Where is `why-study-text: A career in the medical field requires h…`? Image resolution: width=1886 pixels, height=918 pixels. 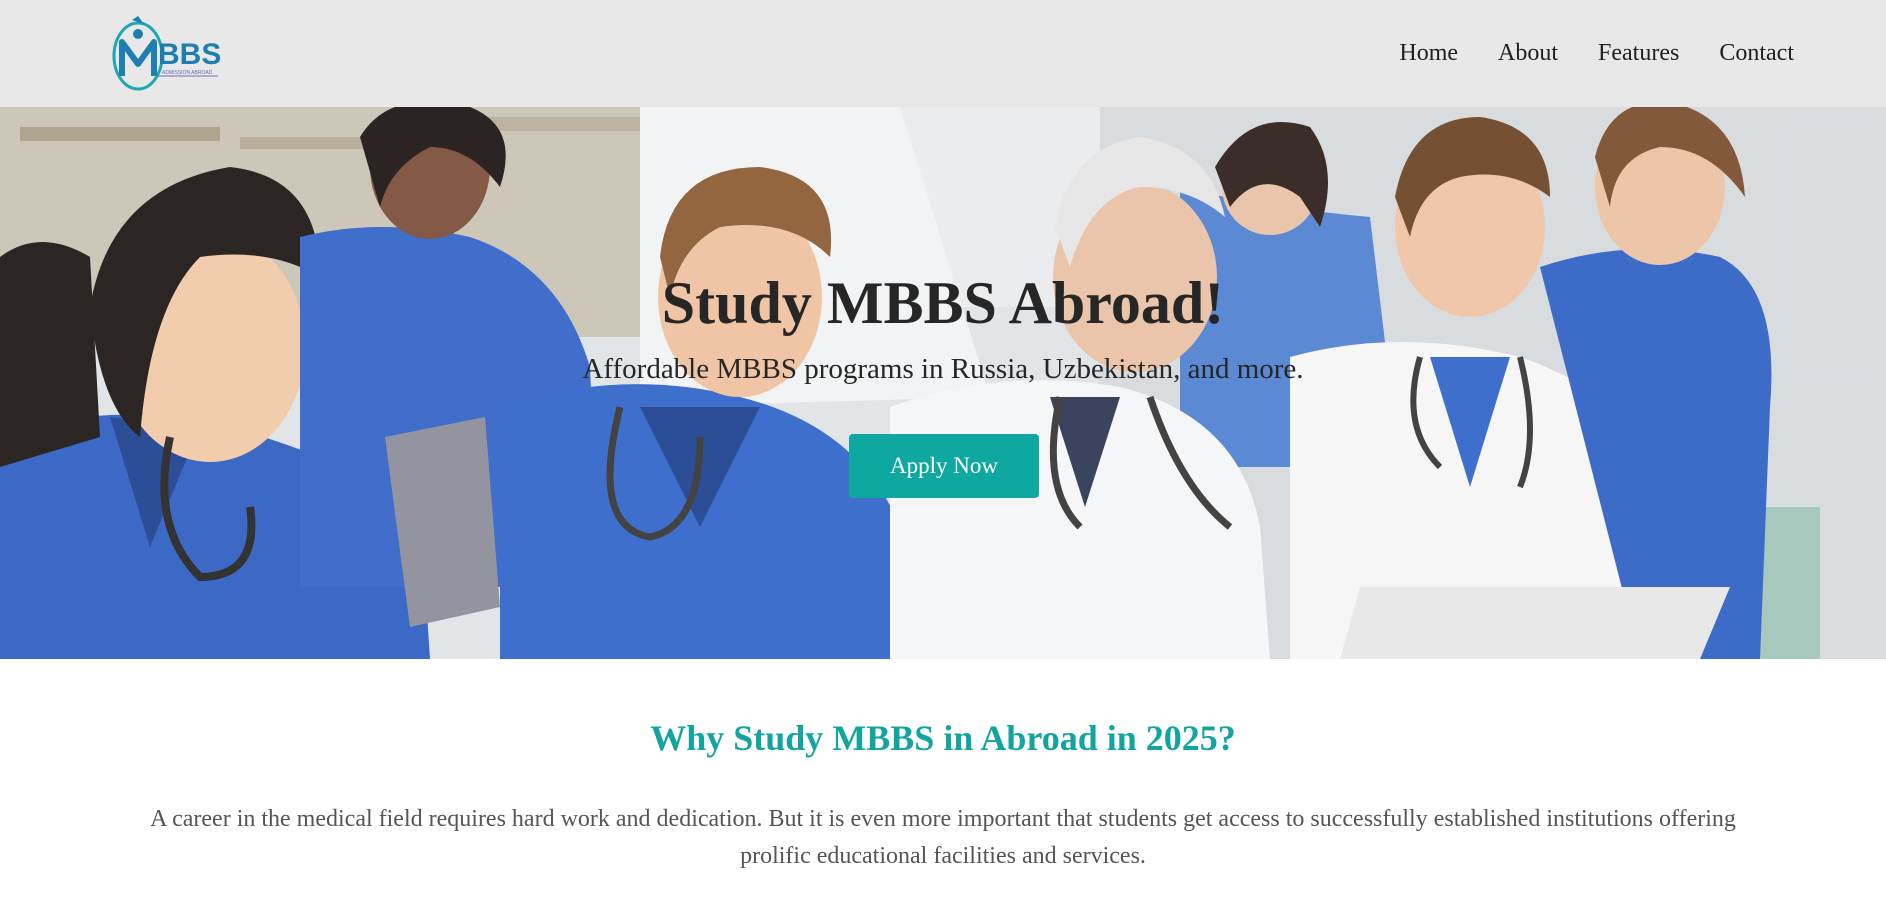
why-study-text: A career in the medical field requires h… is located at coordinates (943, 837).